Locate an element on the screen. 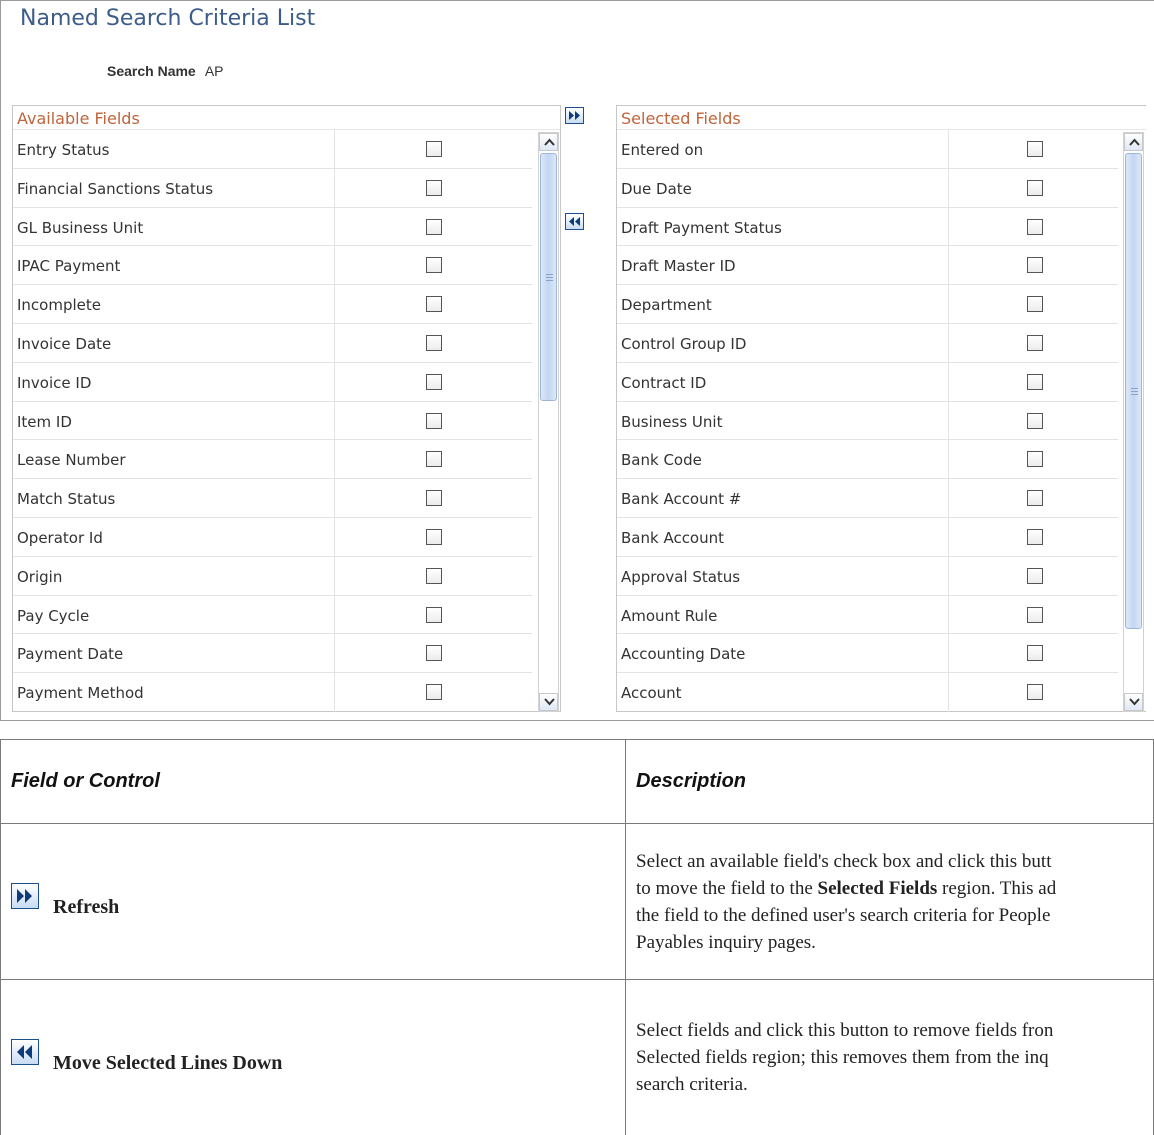 Image resolution: width=1154 pixels, height=1135 pixels. field-name: Financial Sanctions Status is located at coordinates (115, 188).